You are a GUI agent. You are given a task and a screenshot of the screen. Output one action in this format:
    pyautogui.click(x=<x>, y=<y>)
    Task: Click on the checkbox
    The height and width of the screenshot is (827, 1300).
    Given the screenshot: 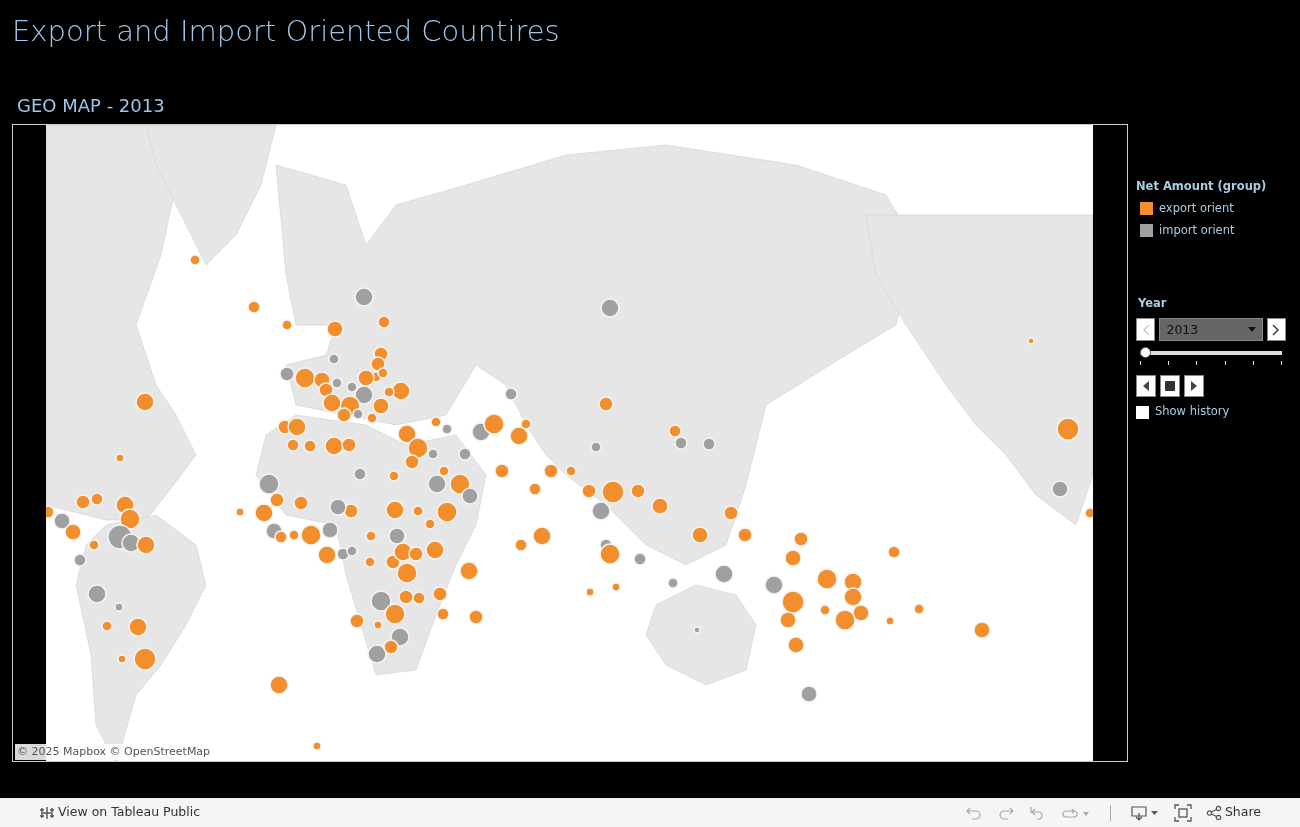 What is the action you would take?
    pyautogui.click(x=1142, y=412)
    